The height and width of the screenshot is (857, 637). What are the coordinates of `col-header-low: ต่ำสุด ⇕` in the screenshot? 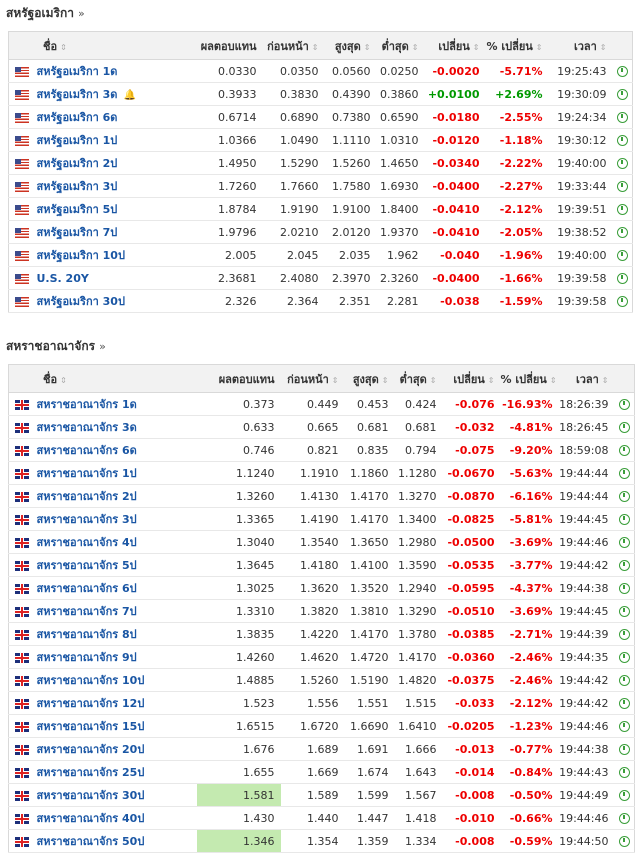 It's located at (400, 45).